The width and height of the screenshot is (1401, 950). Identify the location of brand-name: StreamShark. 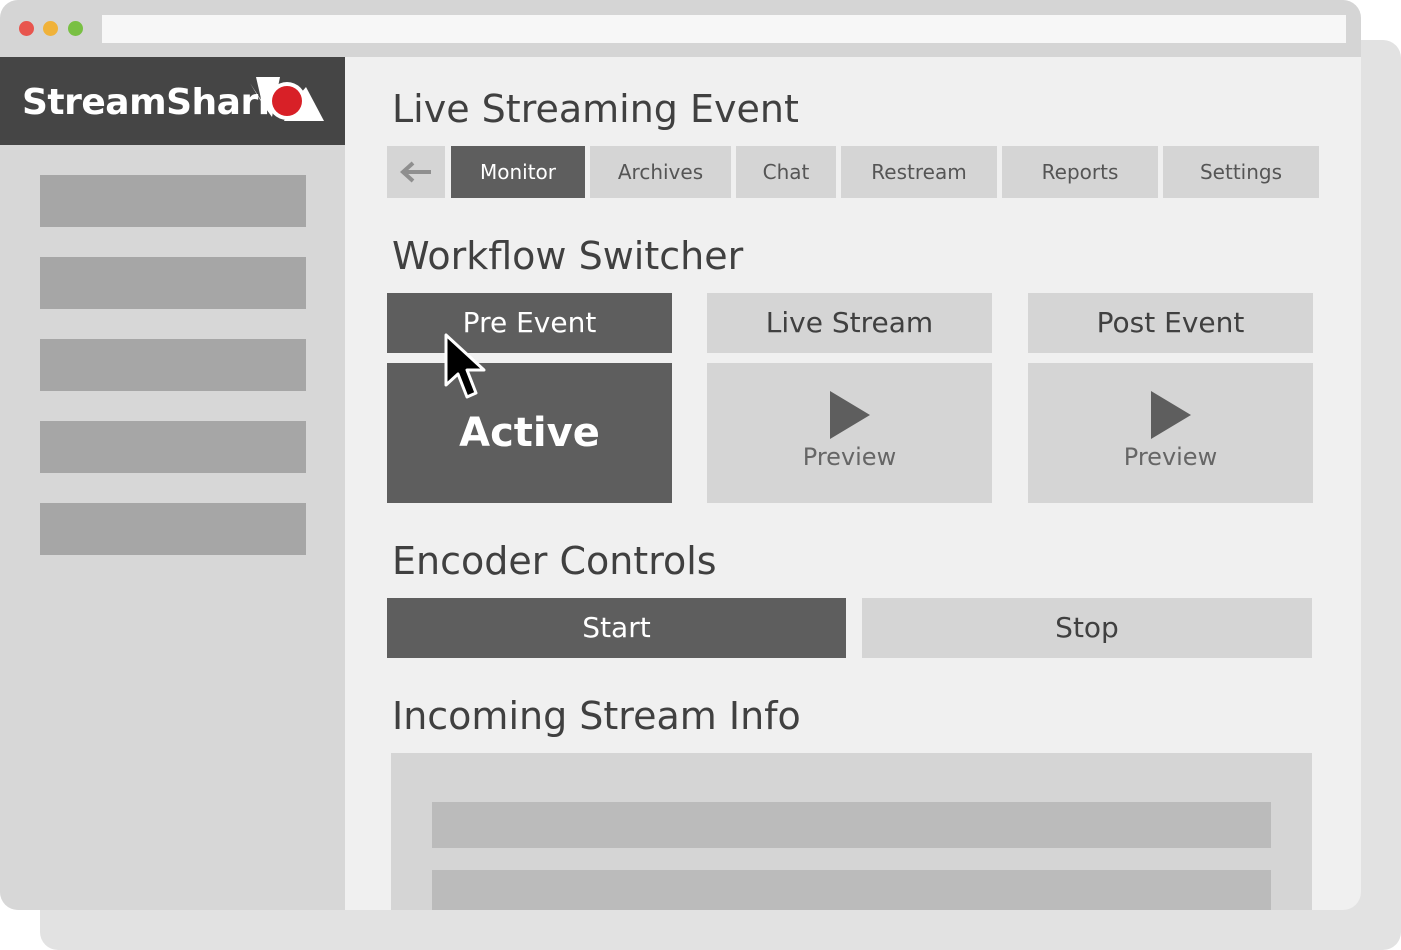
(152, 102).